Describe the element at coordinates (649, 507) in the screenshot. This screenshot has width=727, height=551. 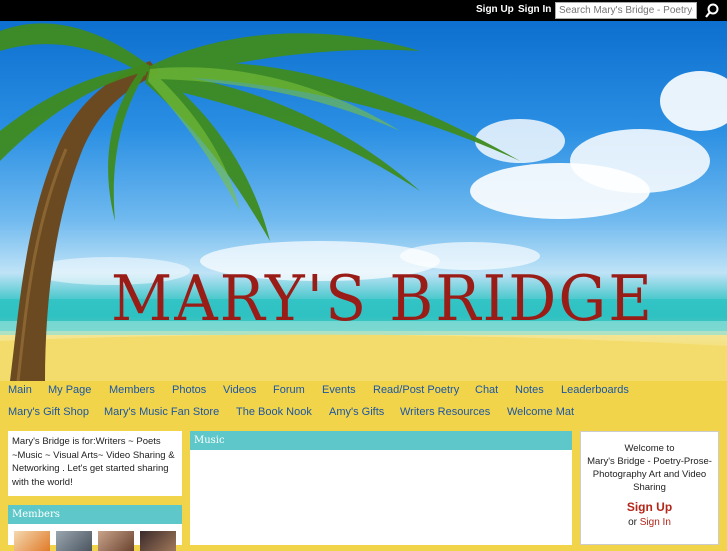
I see `welcome-signup-link: Sign Up` at that location.